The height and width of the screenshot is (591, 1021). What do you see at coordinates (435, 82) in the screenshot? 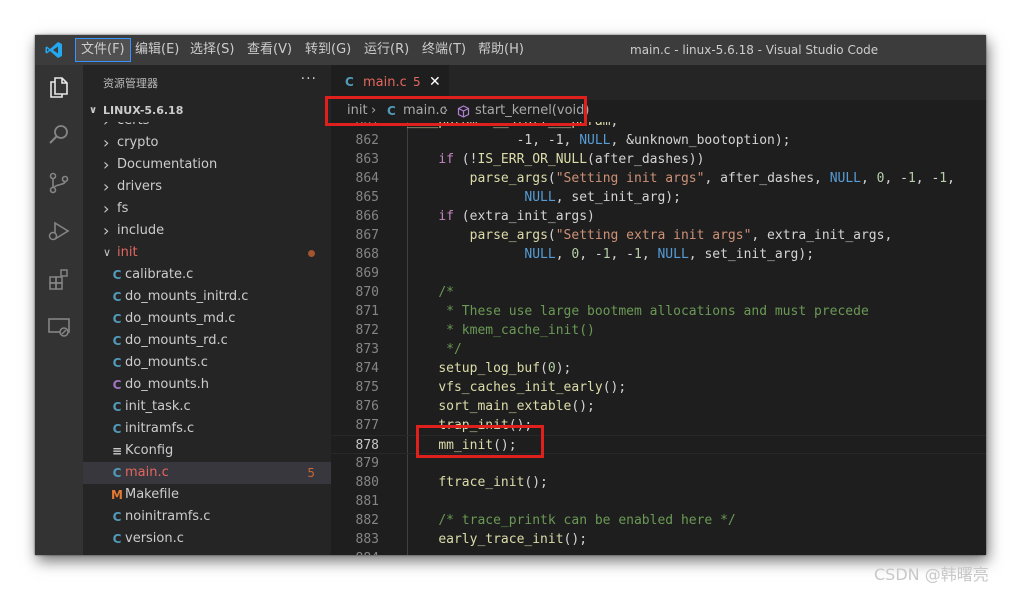
I see `close-icon: ✕` at bounding box center [435, 82].